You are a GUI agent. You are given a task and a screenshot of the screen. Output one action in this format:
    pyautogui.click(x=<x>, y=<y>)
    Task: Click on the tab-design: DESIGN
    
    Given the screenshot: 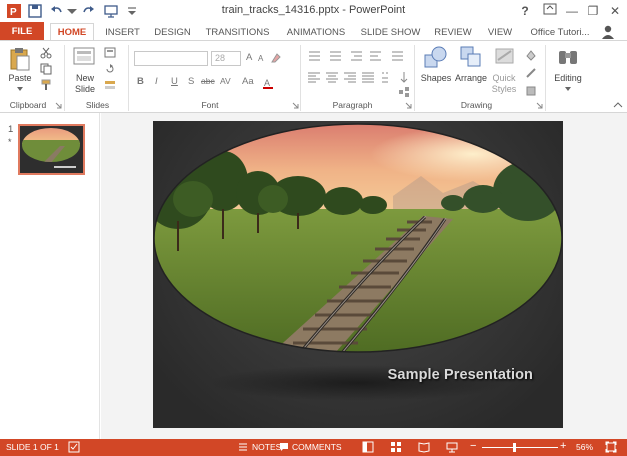 What is the action you would take?
    pyautogui.click(x=172, y=32)
    